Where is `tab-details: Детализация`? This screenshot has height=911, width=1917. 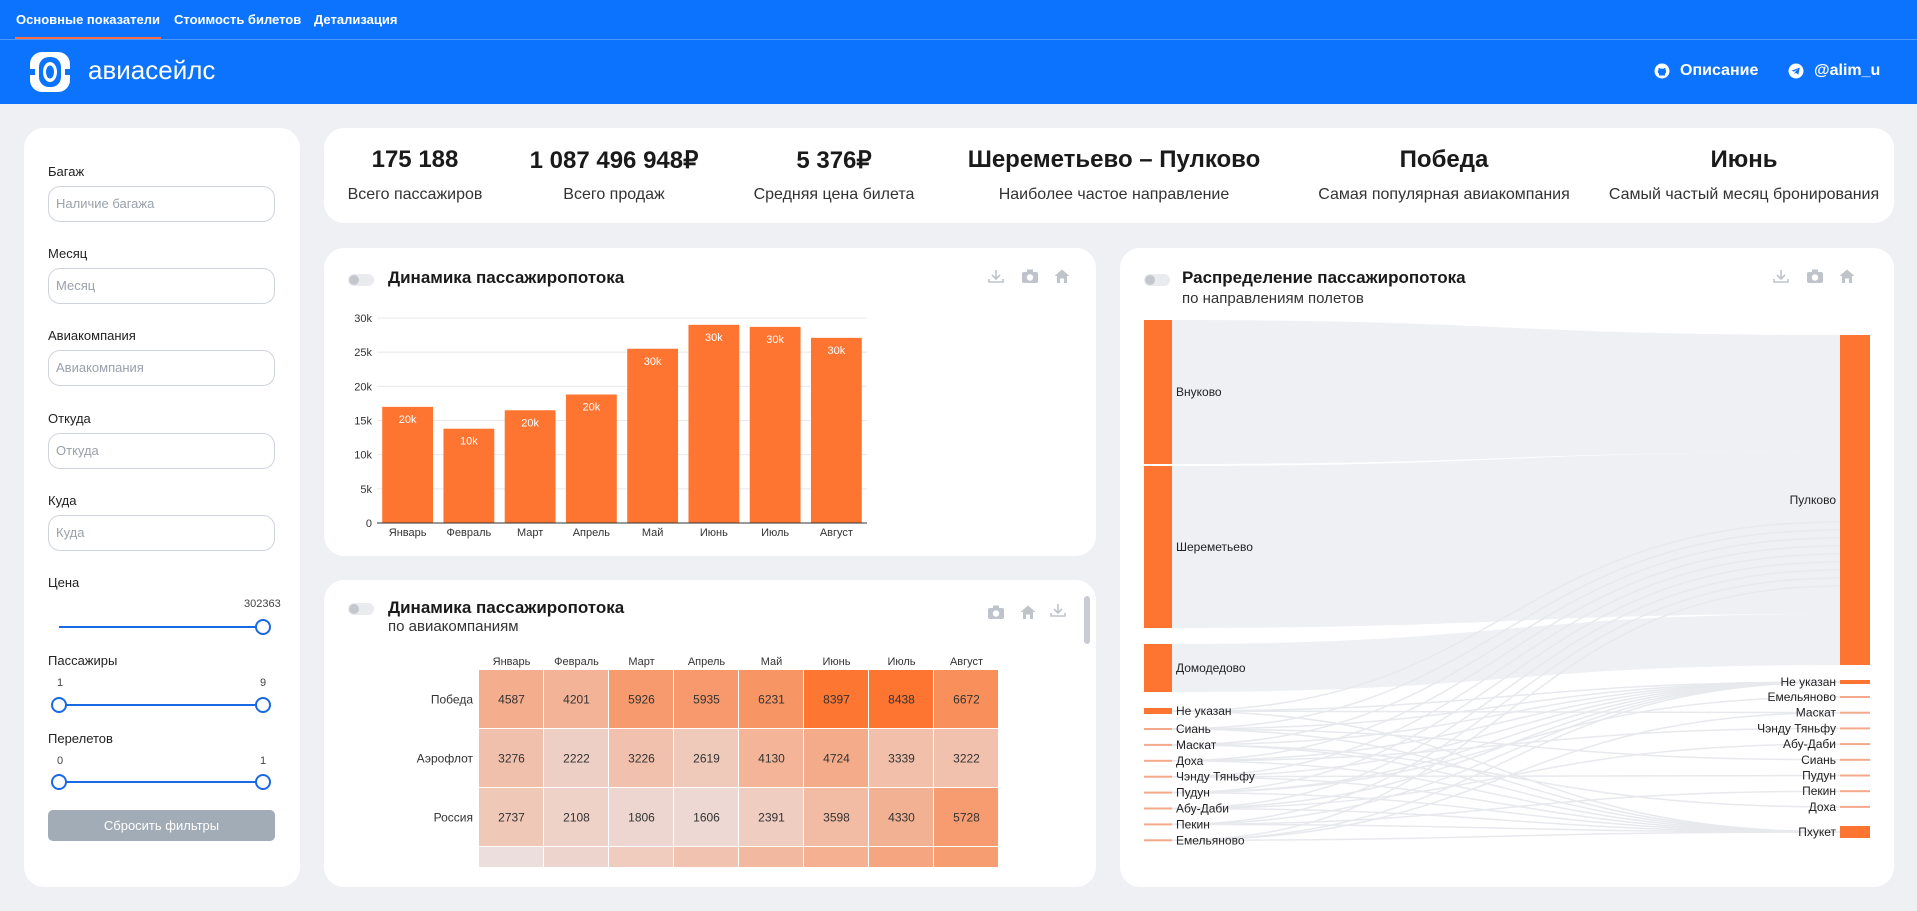
tab-details: Детализация is located at coordinates (355, 19).